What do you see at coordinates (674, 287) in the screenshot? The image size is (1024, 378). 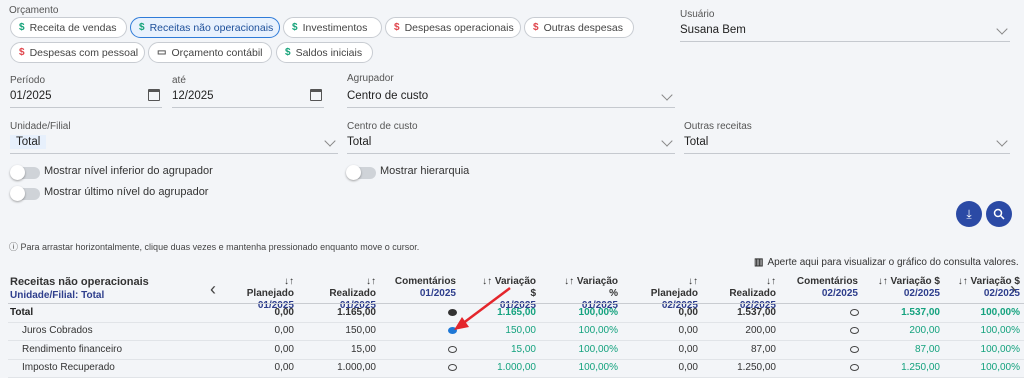 I see `column-header-name: ↓↑ Planejado` at bounding box center [674, 287].